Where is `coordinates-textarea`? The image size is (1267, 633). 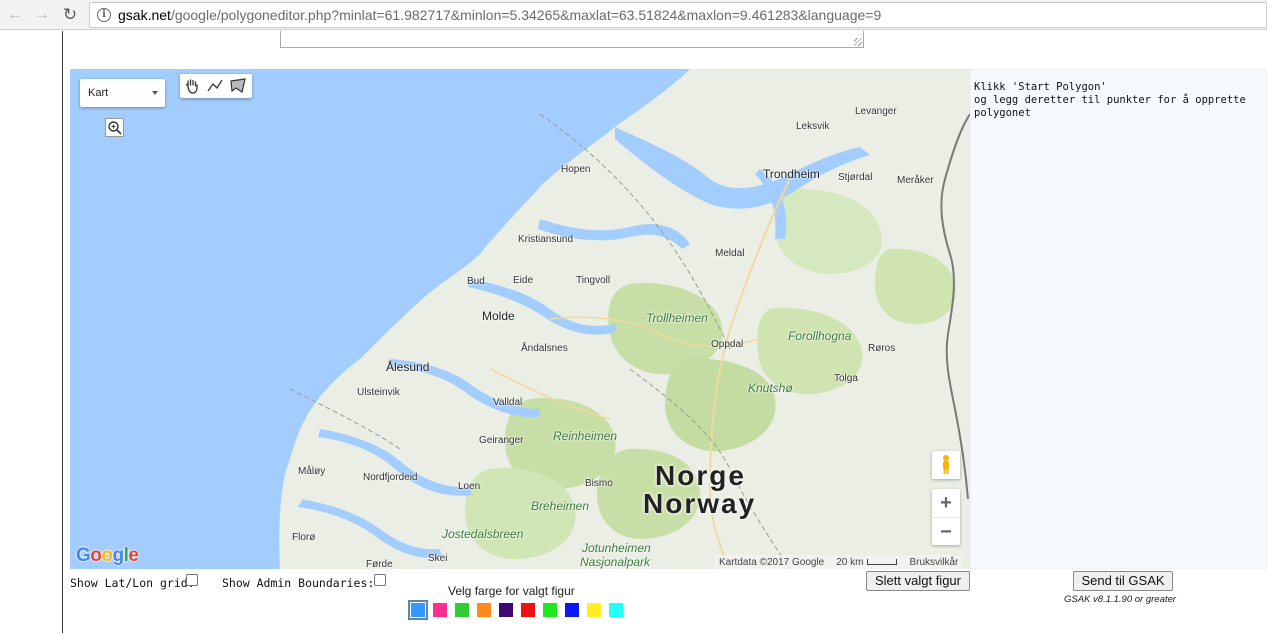
coordinates-textarea is located at coordinates (572, 39).